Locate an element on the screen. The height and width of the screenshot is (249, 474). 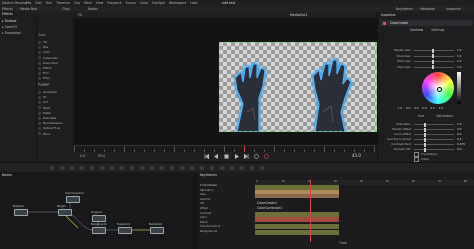
tree-item: ▸ Toolbox is located at coordinates (11, 21).